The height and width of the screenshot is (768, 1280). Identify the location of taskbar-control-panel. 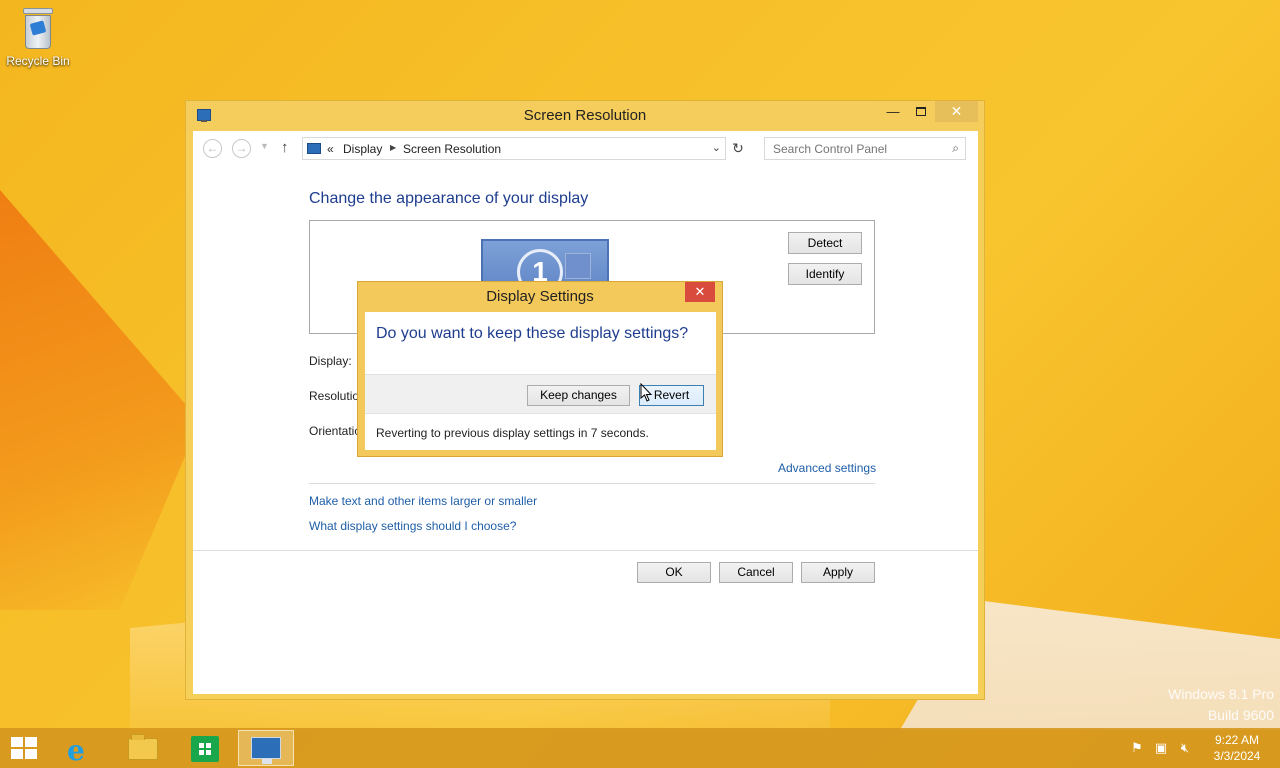
(266, 748).